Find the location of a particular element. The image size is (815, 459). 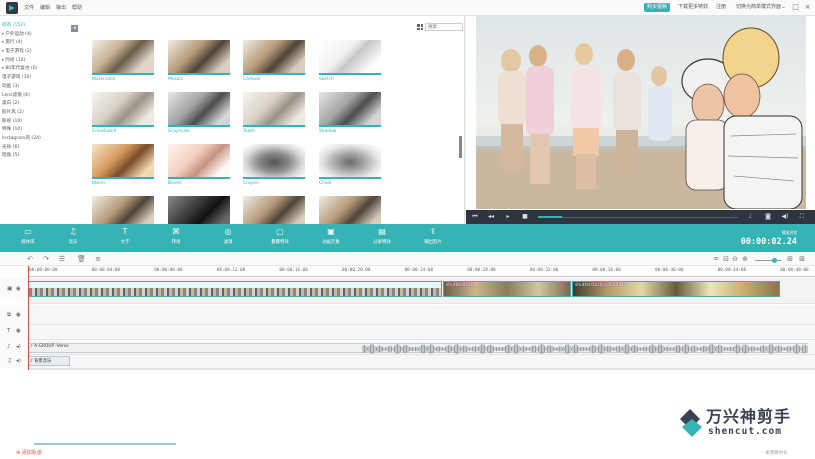

filter-thumbnail: Grayscale is located at coordinates (199, 113).